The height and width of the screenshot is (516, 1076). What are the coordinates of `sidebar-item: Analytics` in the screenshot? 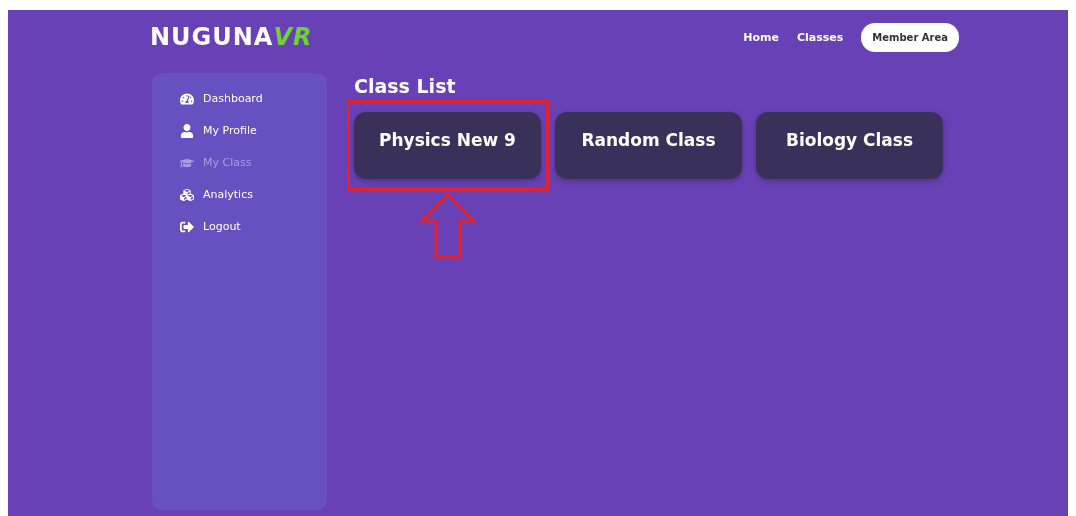 It's located at (252, 194).